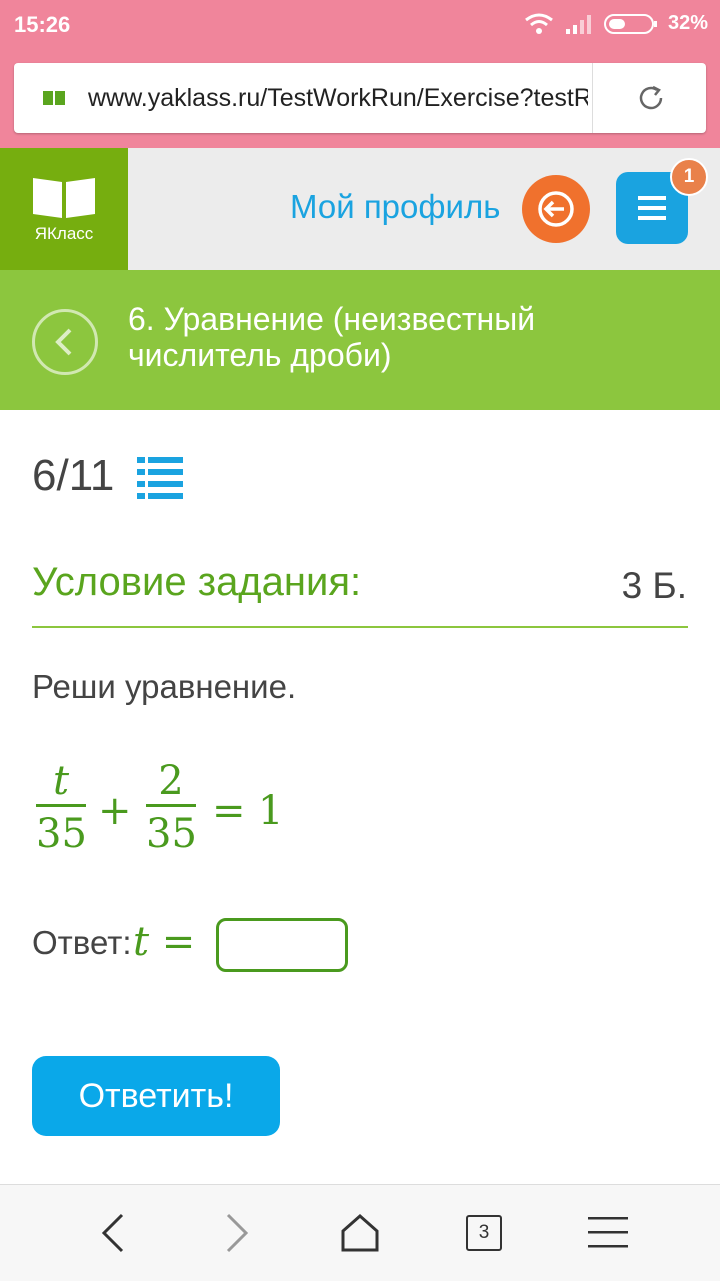 This screenshot has height=1281, width=720. I want to click on exit-icon, so click(556, 209).